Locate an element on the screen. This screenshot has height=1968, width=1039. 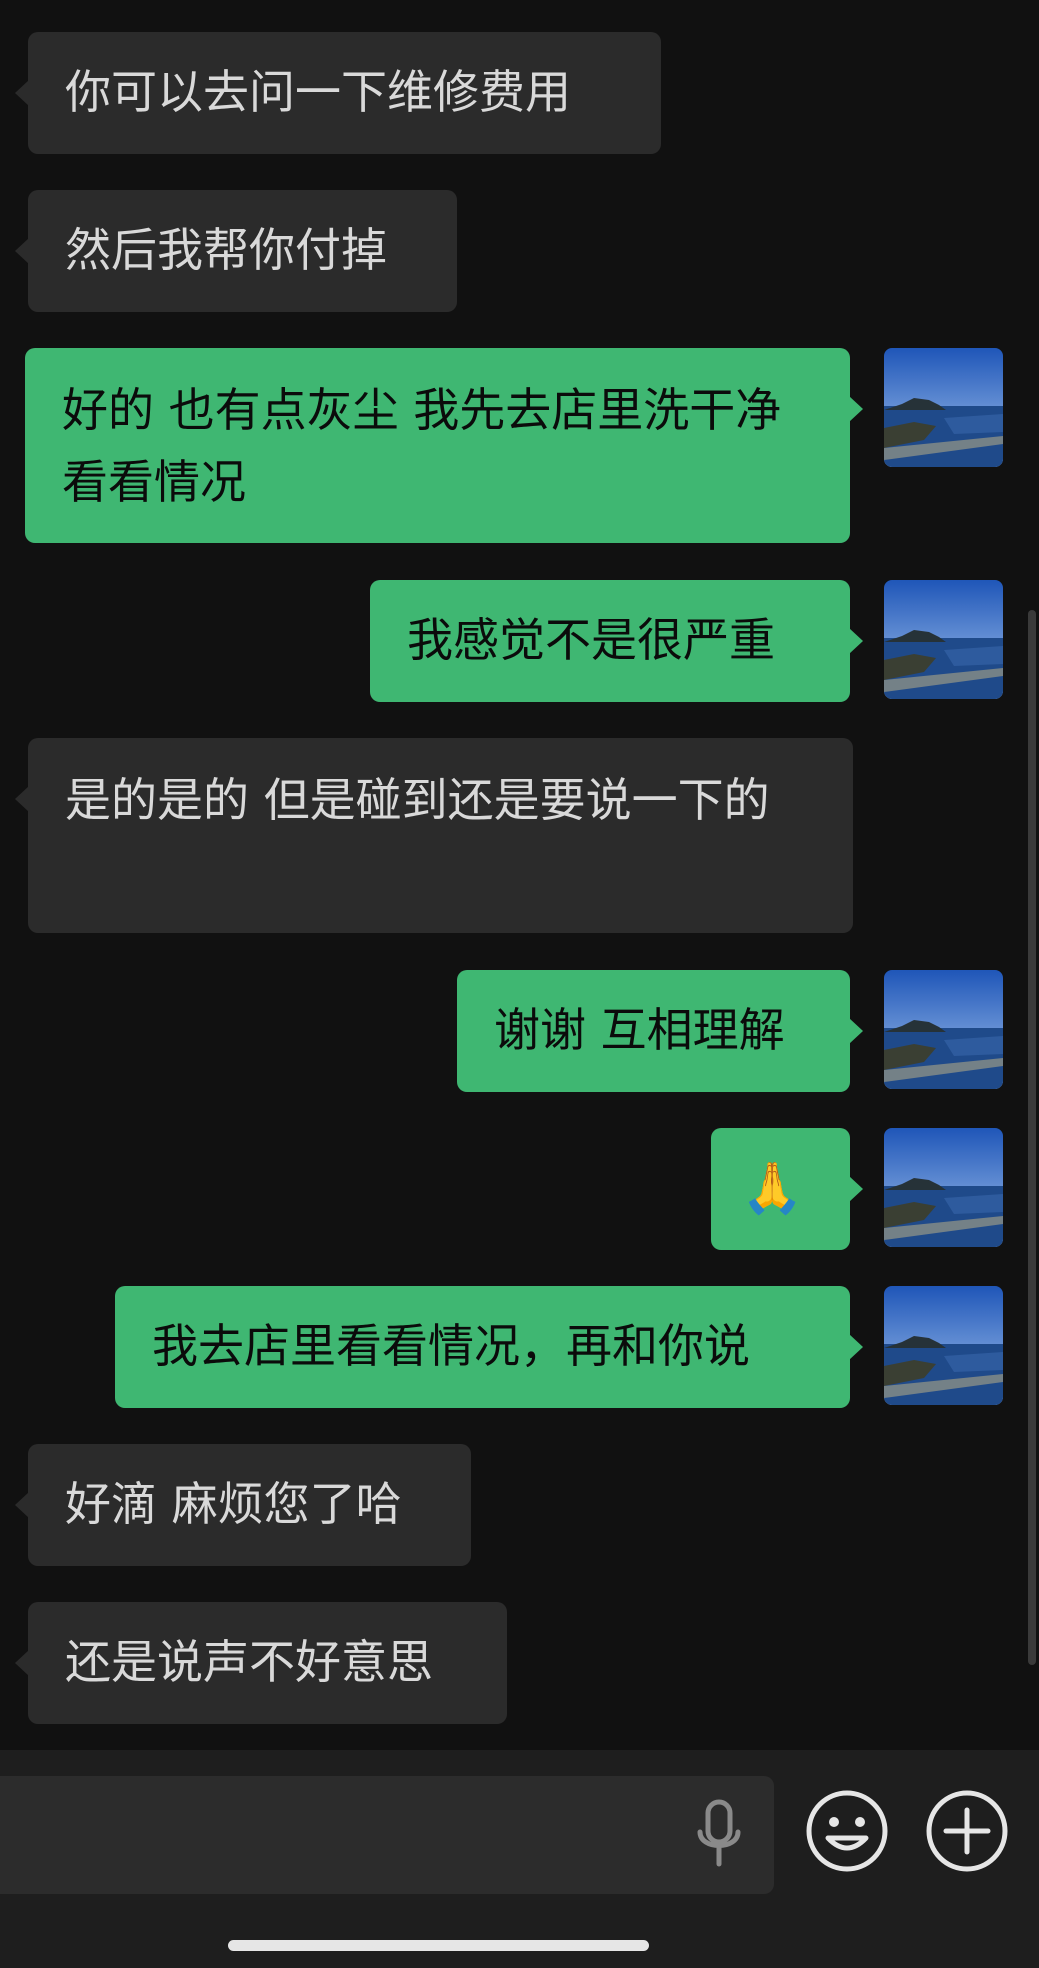
smiley-face-icon is located at coordinates (847, 1831).